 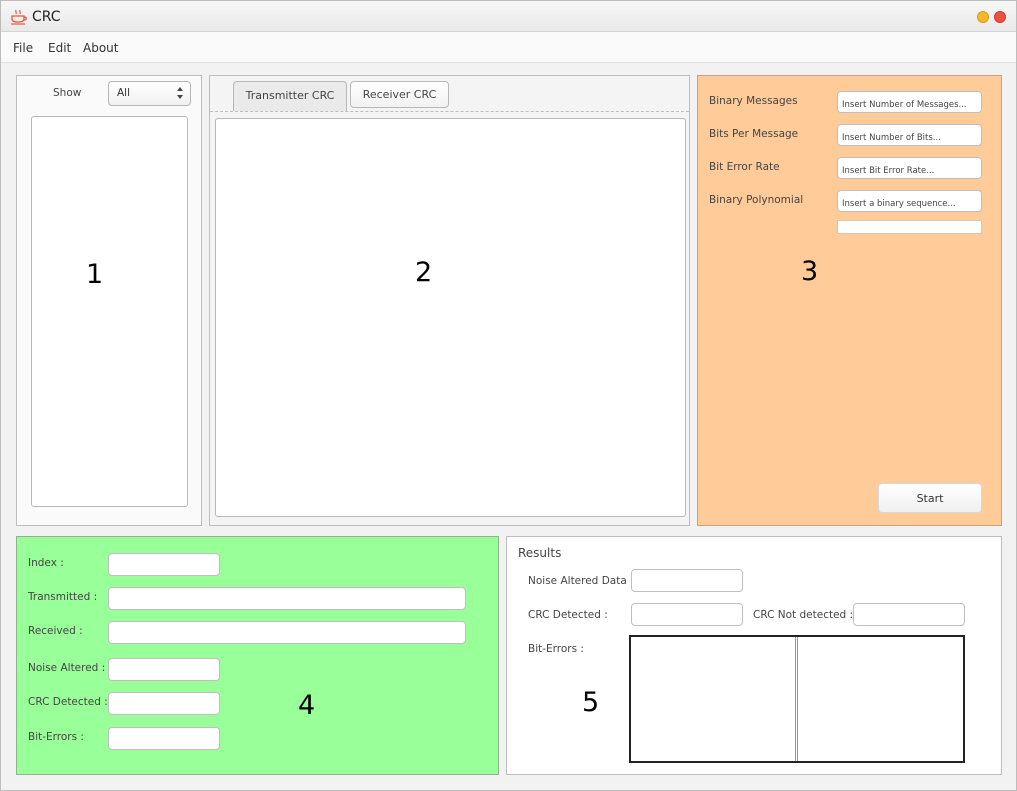 What do you see at coordinates (56, 737) in the screenshot?
I see `bit-errors-label: Bit-Errors :` at bounding box center [56, 737].